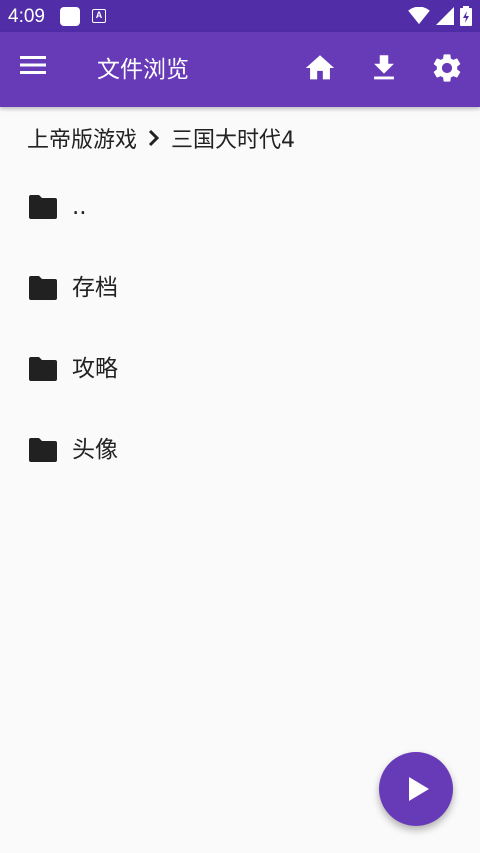 The width and height of the screenshot is (480, 853). Describe the element at coordinates (466, 16) in the screenshot. I see `battery-icon` at that location.